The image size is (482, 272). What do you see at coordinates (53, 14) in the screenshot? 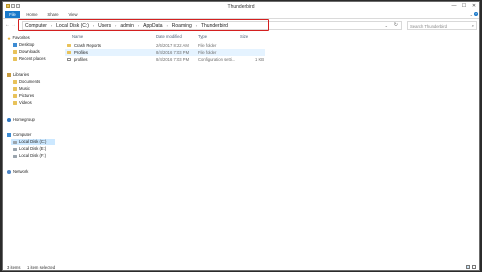
I see `tab-share: Share` at bounding box center [53, 14].